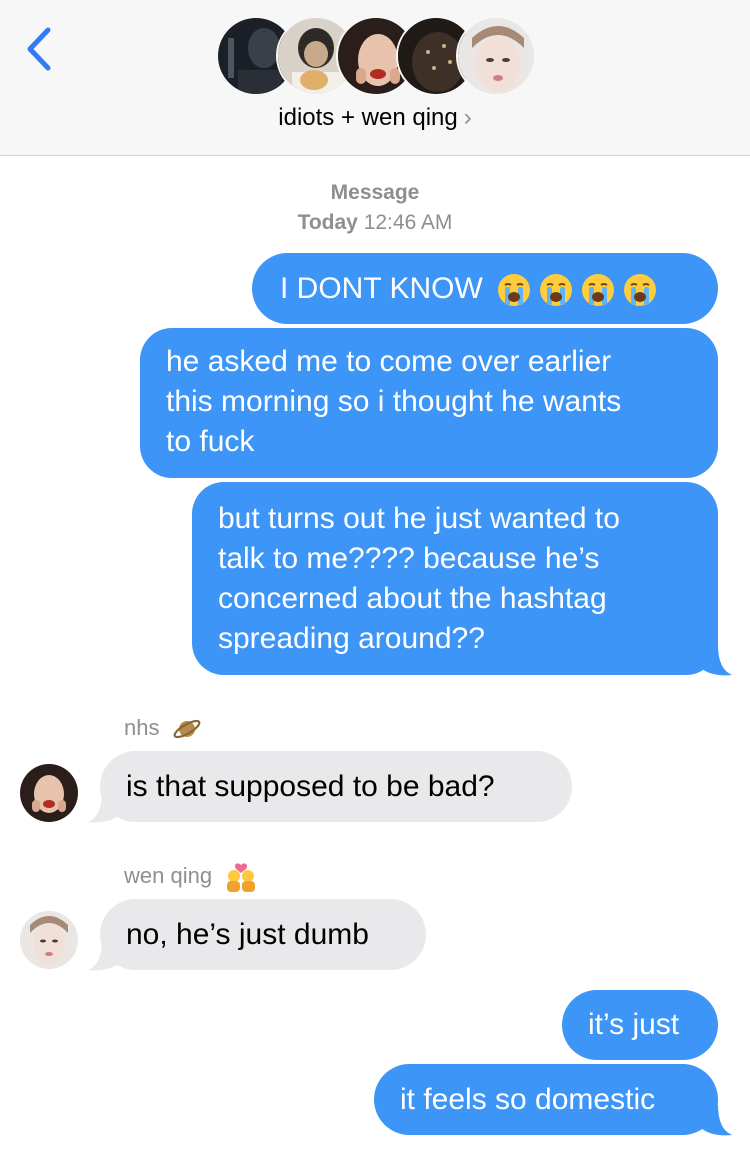 This screenshot has width=750, height=1159. I want to click on conversation-header: idiots + wen qing ›, so click(375, 78).